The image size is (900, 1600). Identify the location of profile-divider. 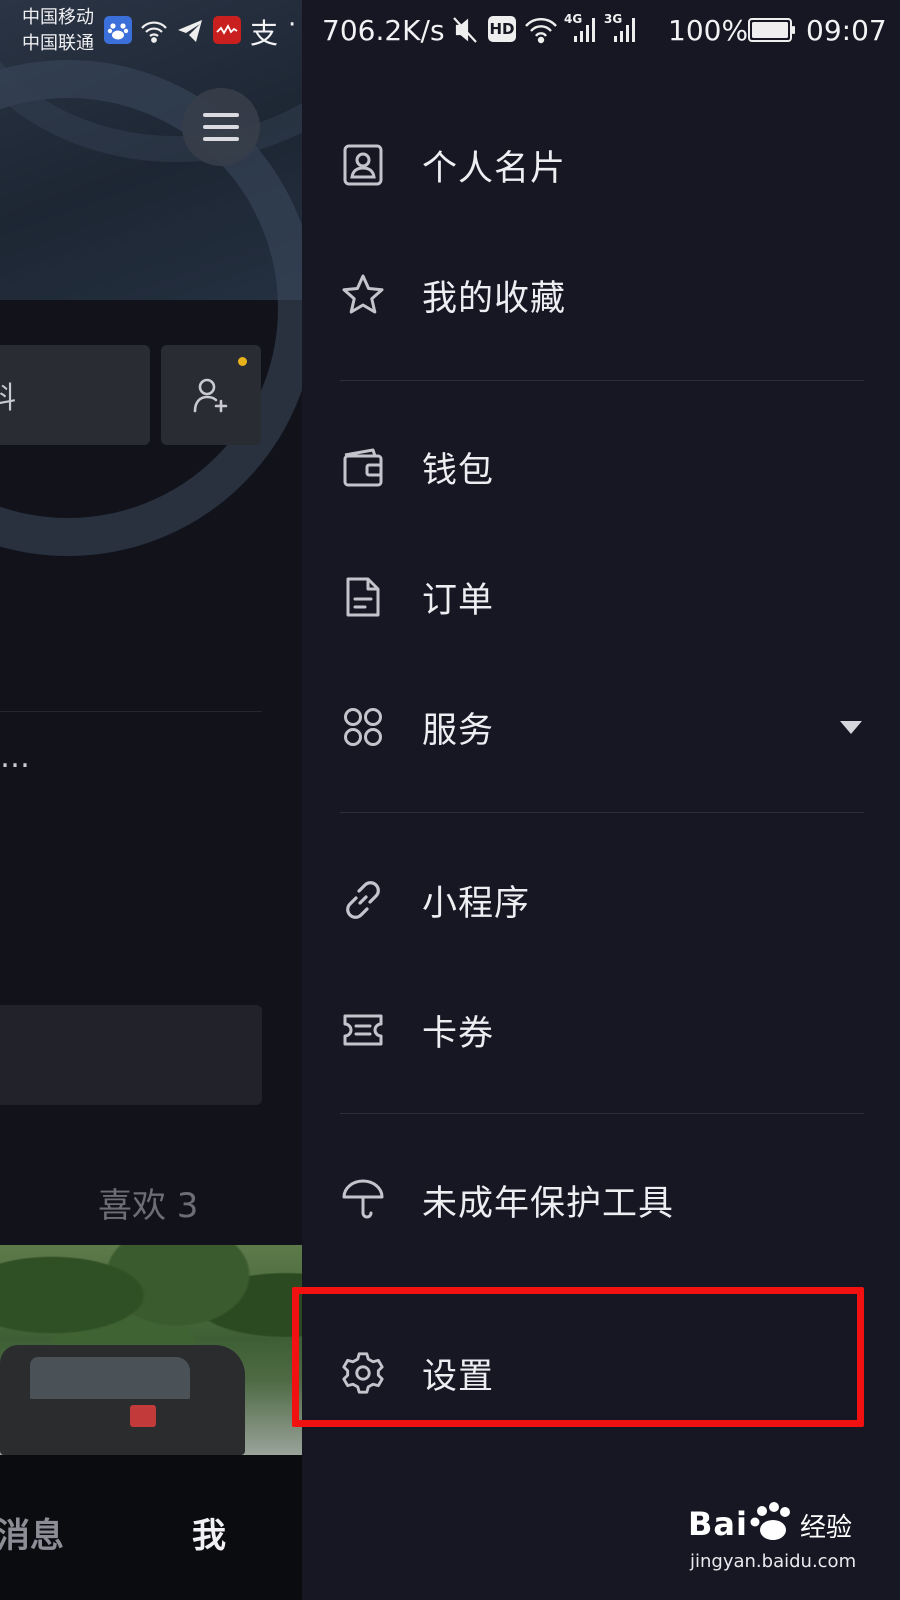
(131, 711).